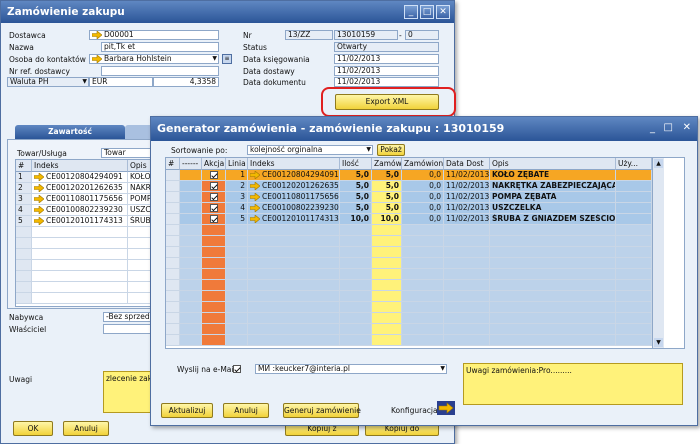  Describe the element at coordinates (658, 342) in the screenshot. I see `scroll-down-icon: ▼` at that location.